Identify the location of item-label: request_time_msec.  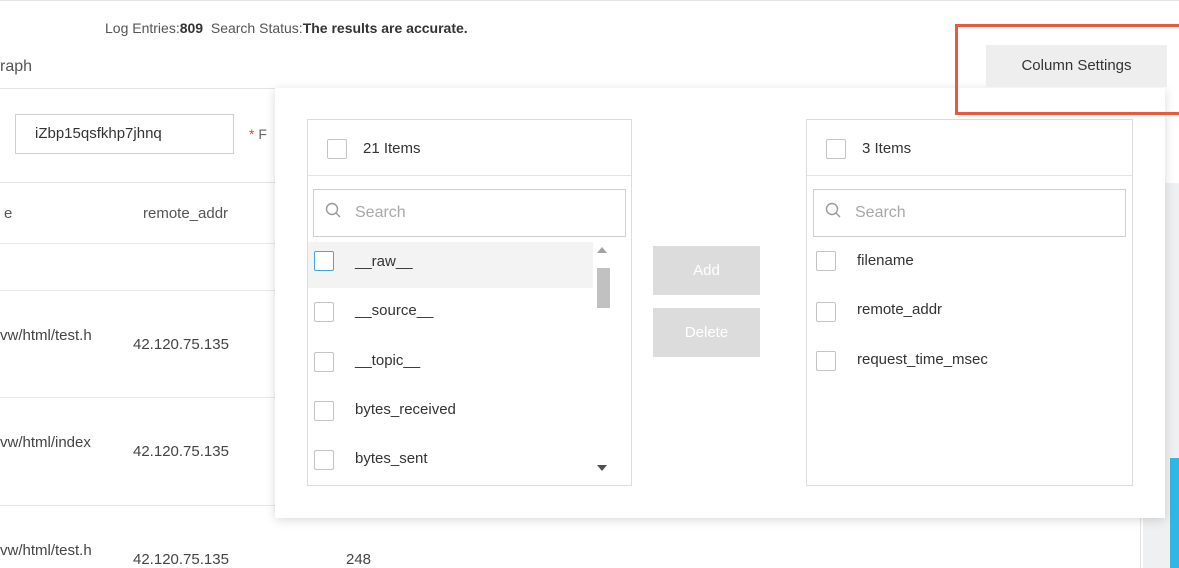
(922, 359).